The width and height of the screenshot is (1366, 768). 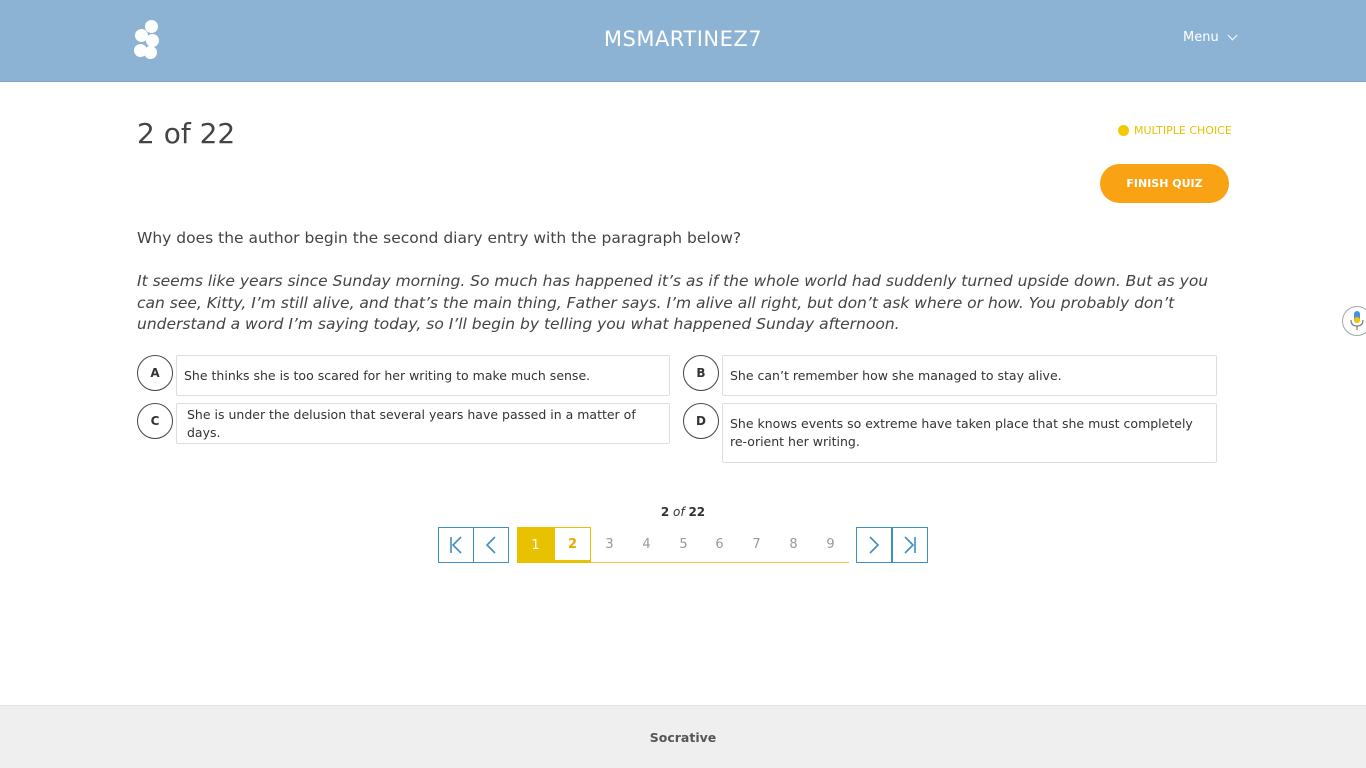 I want to click on last-page-icon, so click(x=910, y=545).